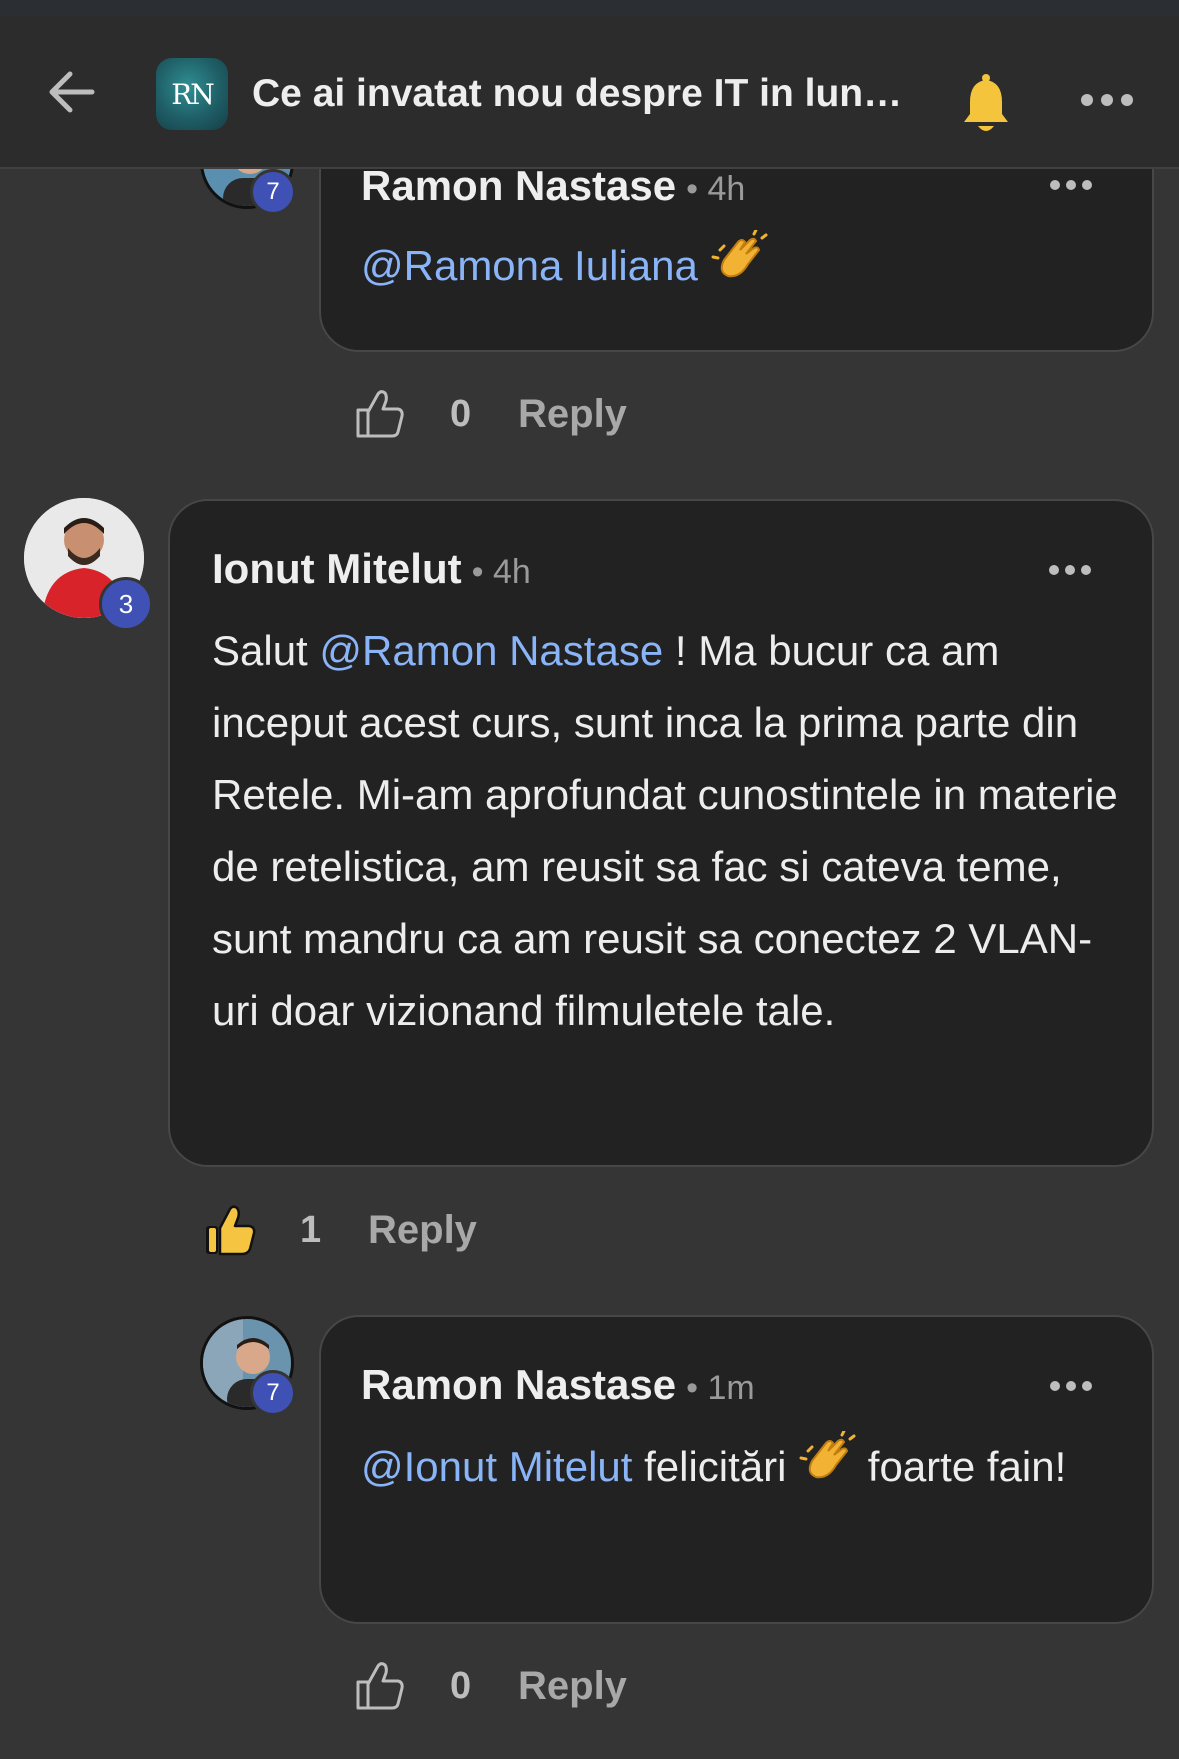 The width and height of the screenshot is (1179, 1759). Describe the element at coordinates (715, 1466) in the screenshot. I see `comment-text: felicitări` at that location.